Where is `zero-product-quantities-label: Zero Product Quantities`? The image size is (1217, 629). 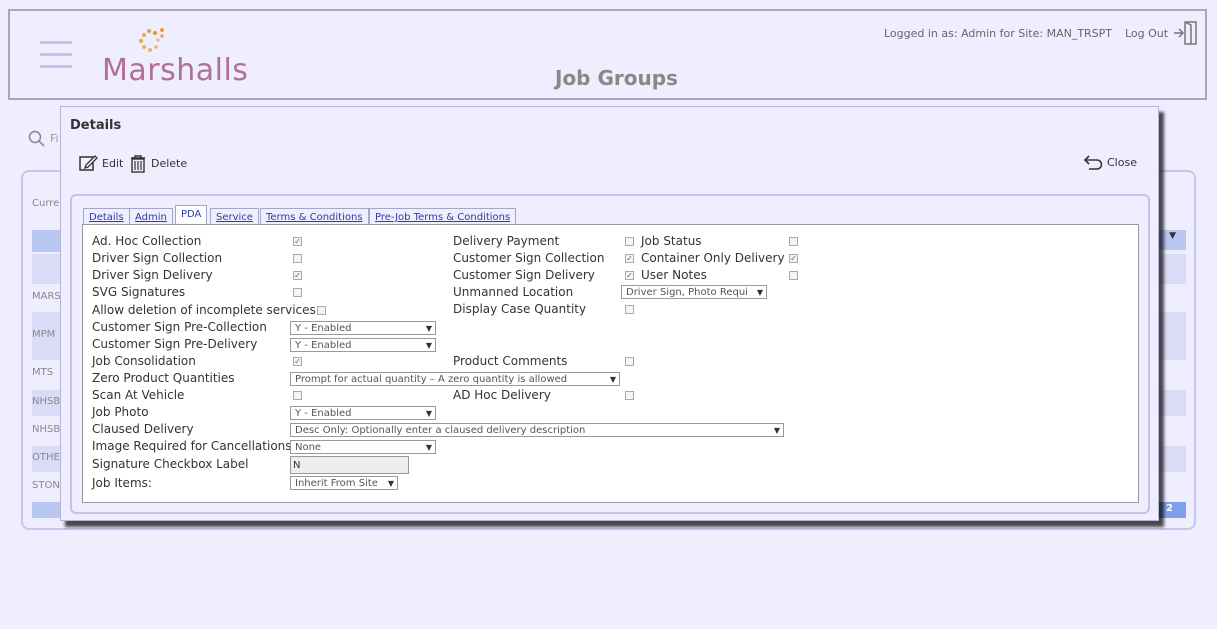 zero-product-quantities-label: Zero Product Quantities is located at coordinates (163, 378).